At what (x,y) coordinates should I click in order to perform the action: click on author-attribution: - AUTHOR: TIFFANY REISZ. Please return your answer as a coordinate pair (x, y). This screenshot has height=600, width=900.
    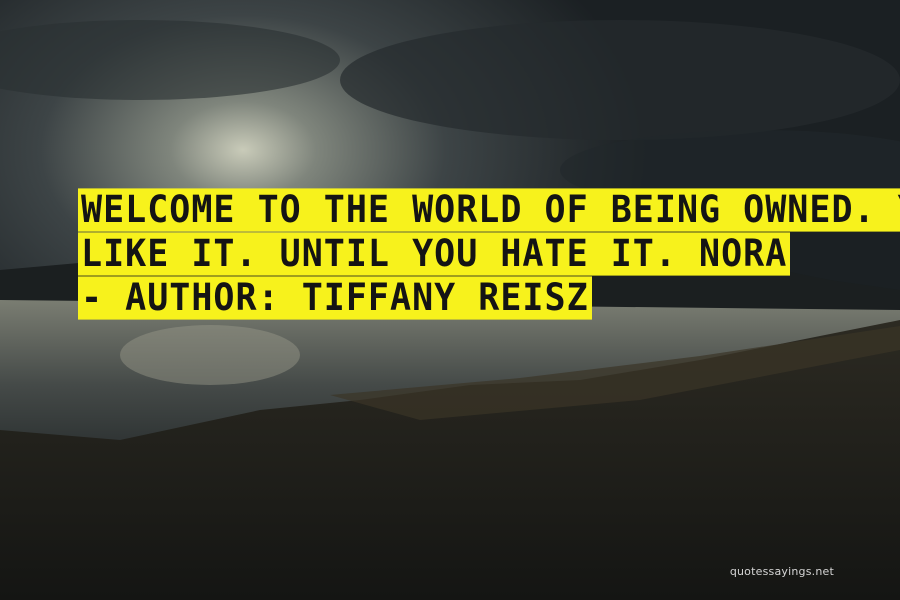
    Looking at the image, I should click on (335, 298).